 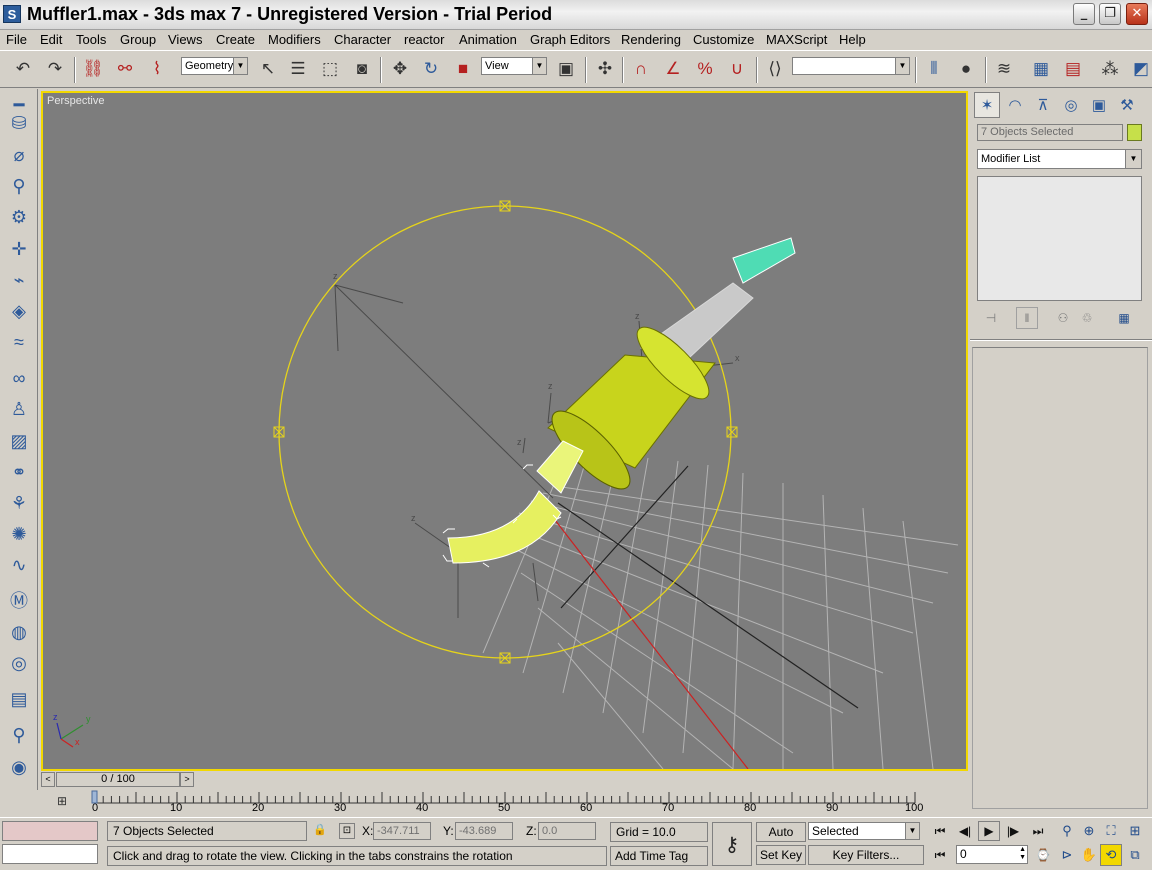 I want to click on remove-modifier-icon: ♲, so click(x=1087, y=318).